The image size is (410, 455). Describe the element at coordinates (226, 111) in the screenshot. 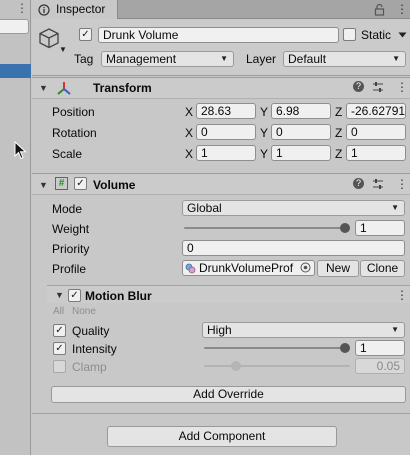

I see `position-x-field: 28.63` at that location.